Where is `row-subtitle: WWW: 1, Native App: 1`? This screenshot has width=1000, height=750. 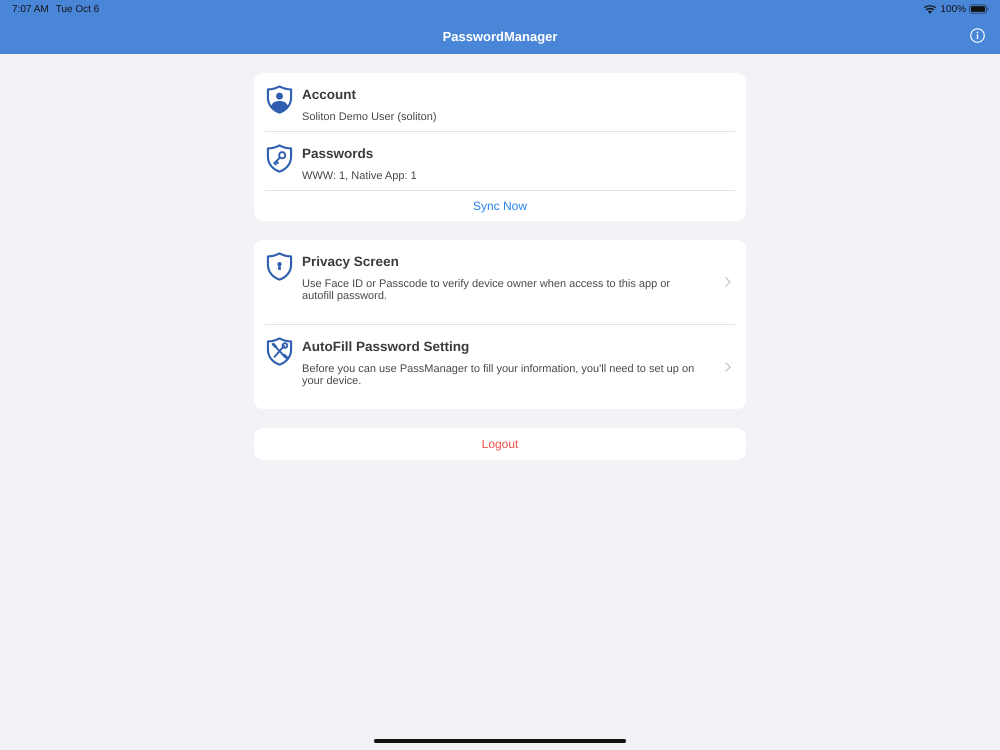 row-subtitle: WWW: 1, Native App: 1 is located at coordinates (359, 176).